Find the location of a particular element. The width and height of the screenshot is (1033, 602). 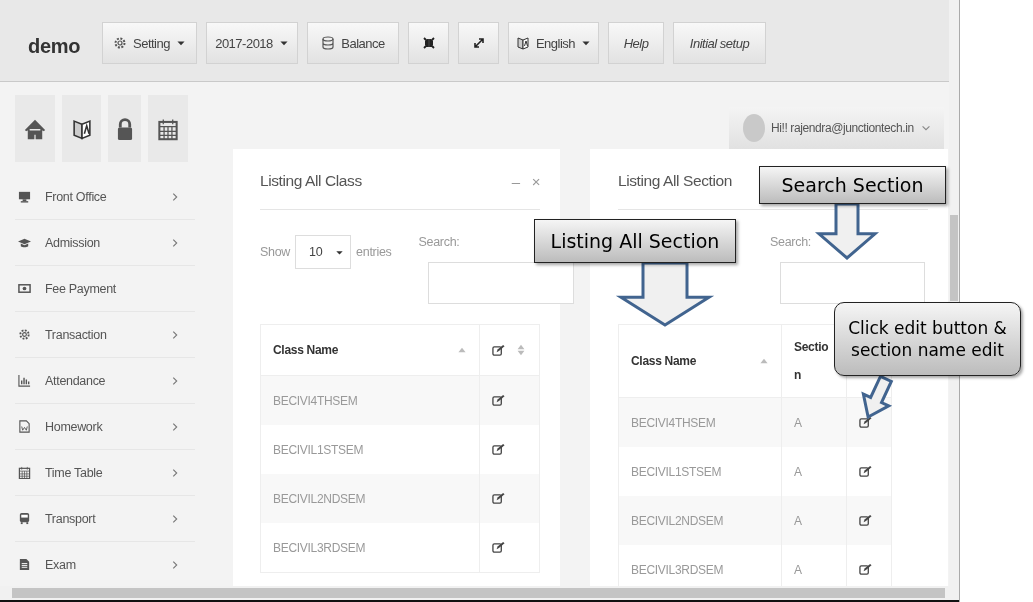

panel-title: Listing All Section is located at coordinates (675, 181).